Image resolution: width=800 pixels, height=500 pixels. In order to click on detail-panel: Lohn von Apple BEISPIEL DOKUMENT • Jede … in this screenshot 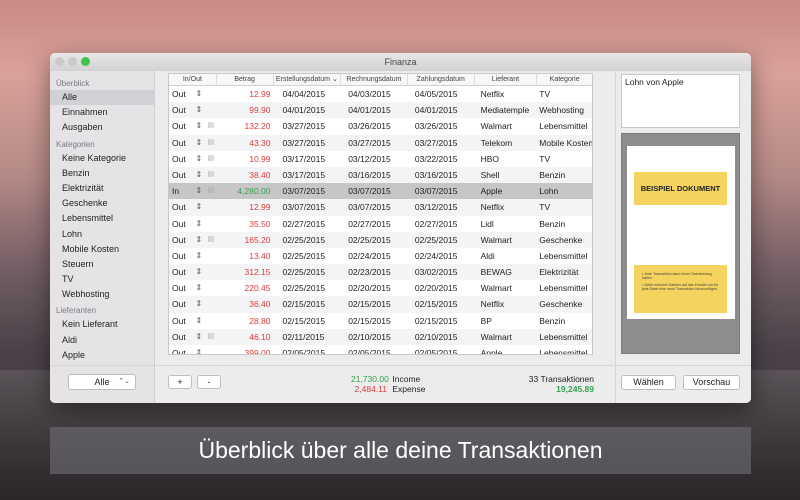, I will do `click(683, 237)`.